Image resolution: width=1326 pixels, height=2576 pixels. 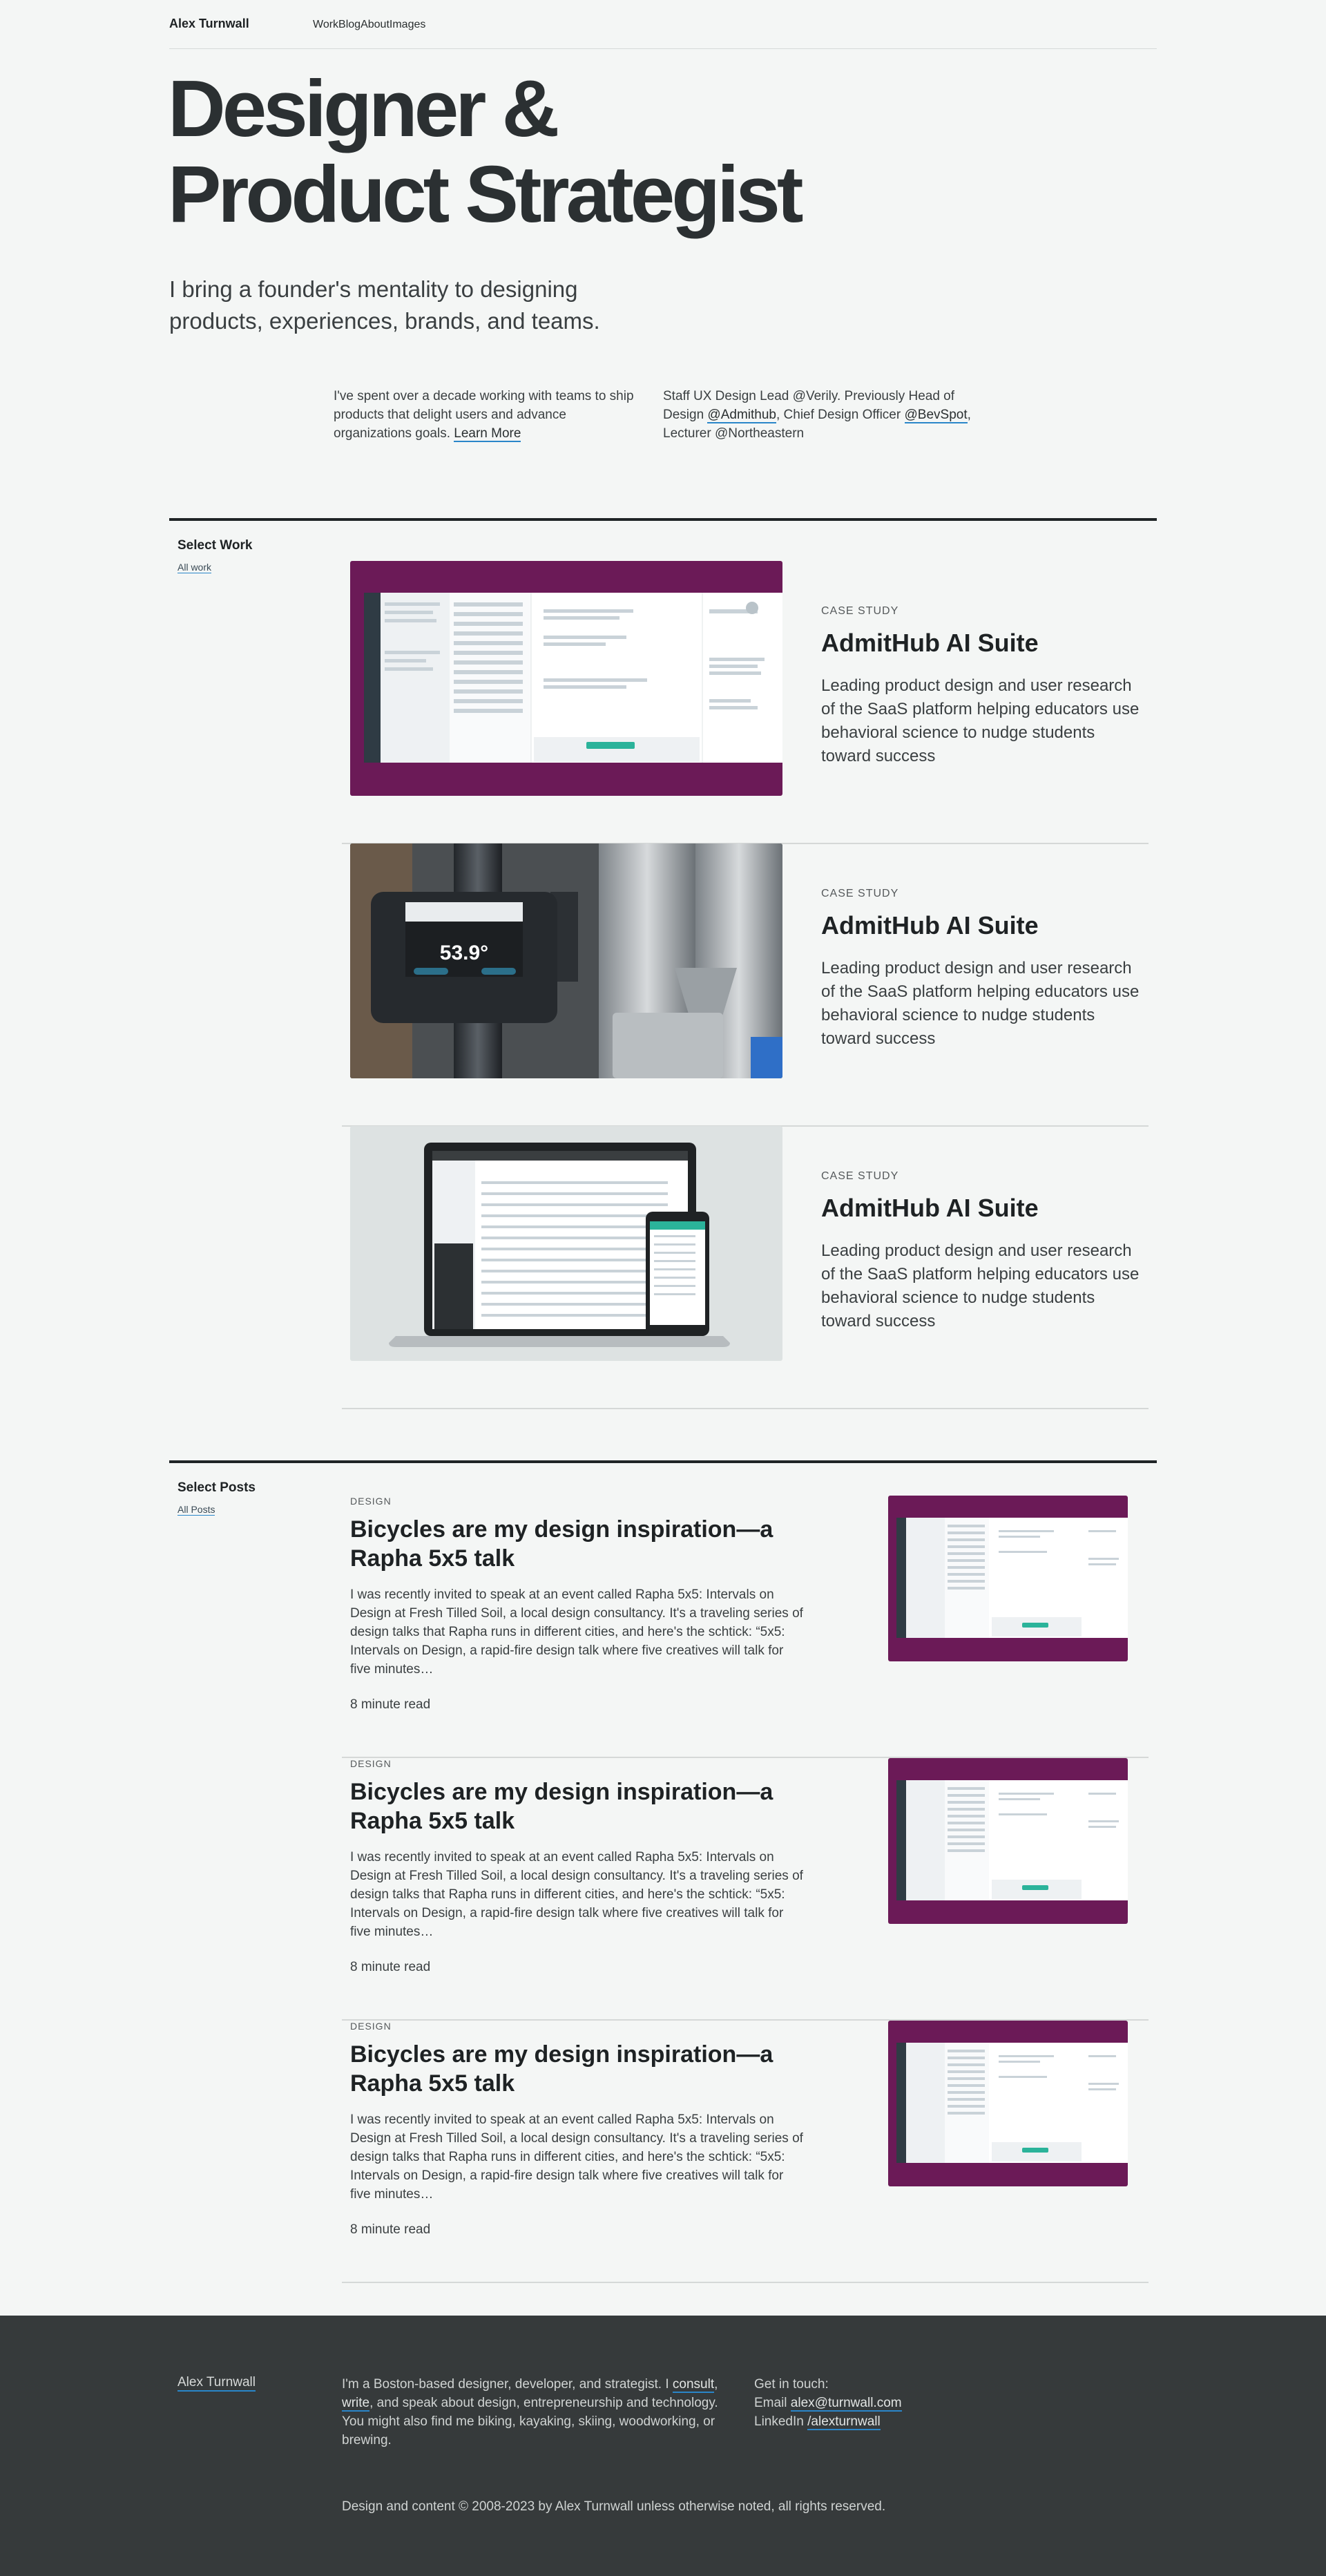 I want to click on consult-link: consult, so click(x=693, y=2385).